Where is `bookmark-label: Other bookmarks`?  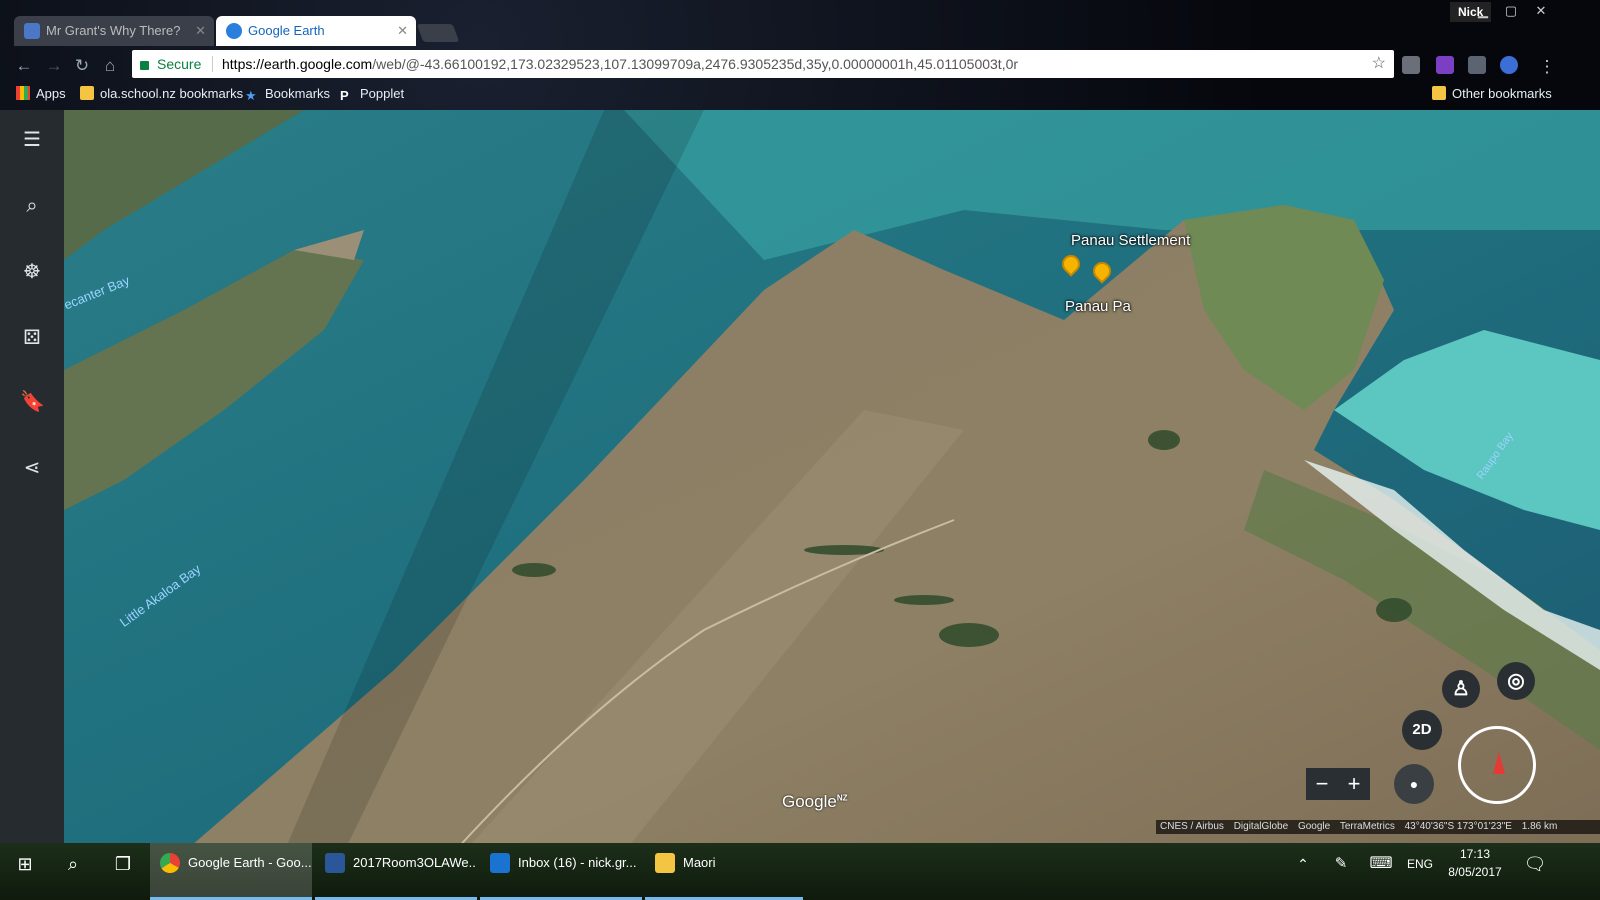
bookmark-label: Other bookmarks is located at coordinates (1502, 93).